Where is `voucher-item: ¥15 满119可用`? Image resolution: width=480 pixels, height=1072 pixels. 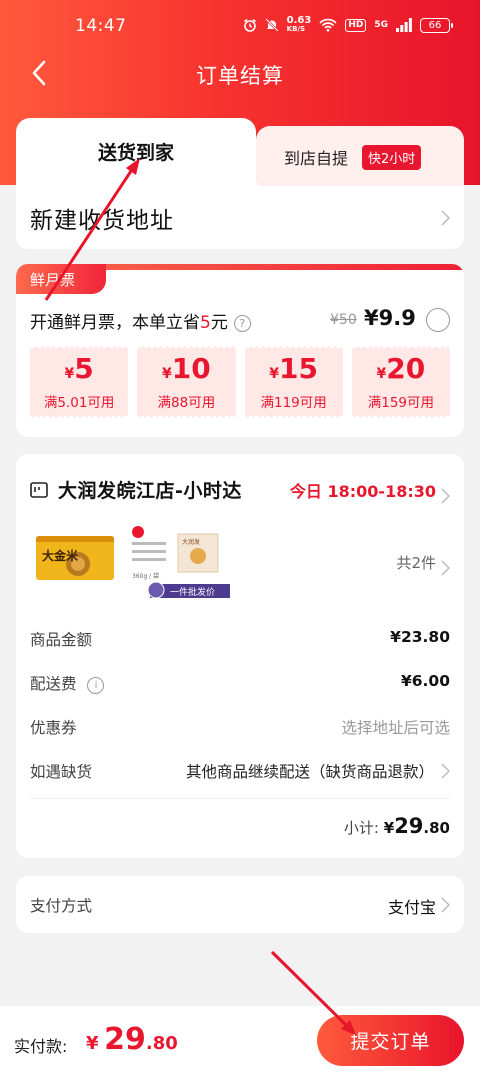 voucher-item: ¥15 满119可用 is located at coordinates (294, 382).